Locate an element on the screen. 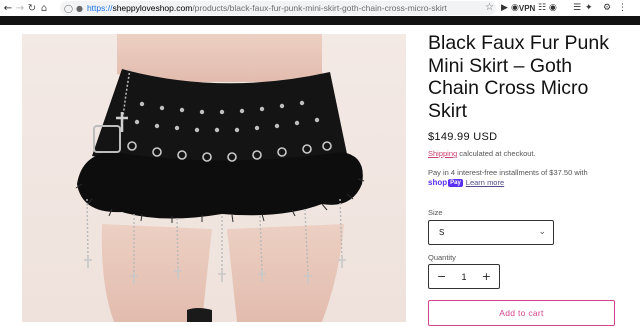  home-icon: ⌂ is located at coordinates (44, 8).